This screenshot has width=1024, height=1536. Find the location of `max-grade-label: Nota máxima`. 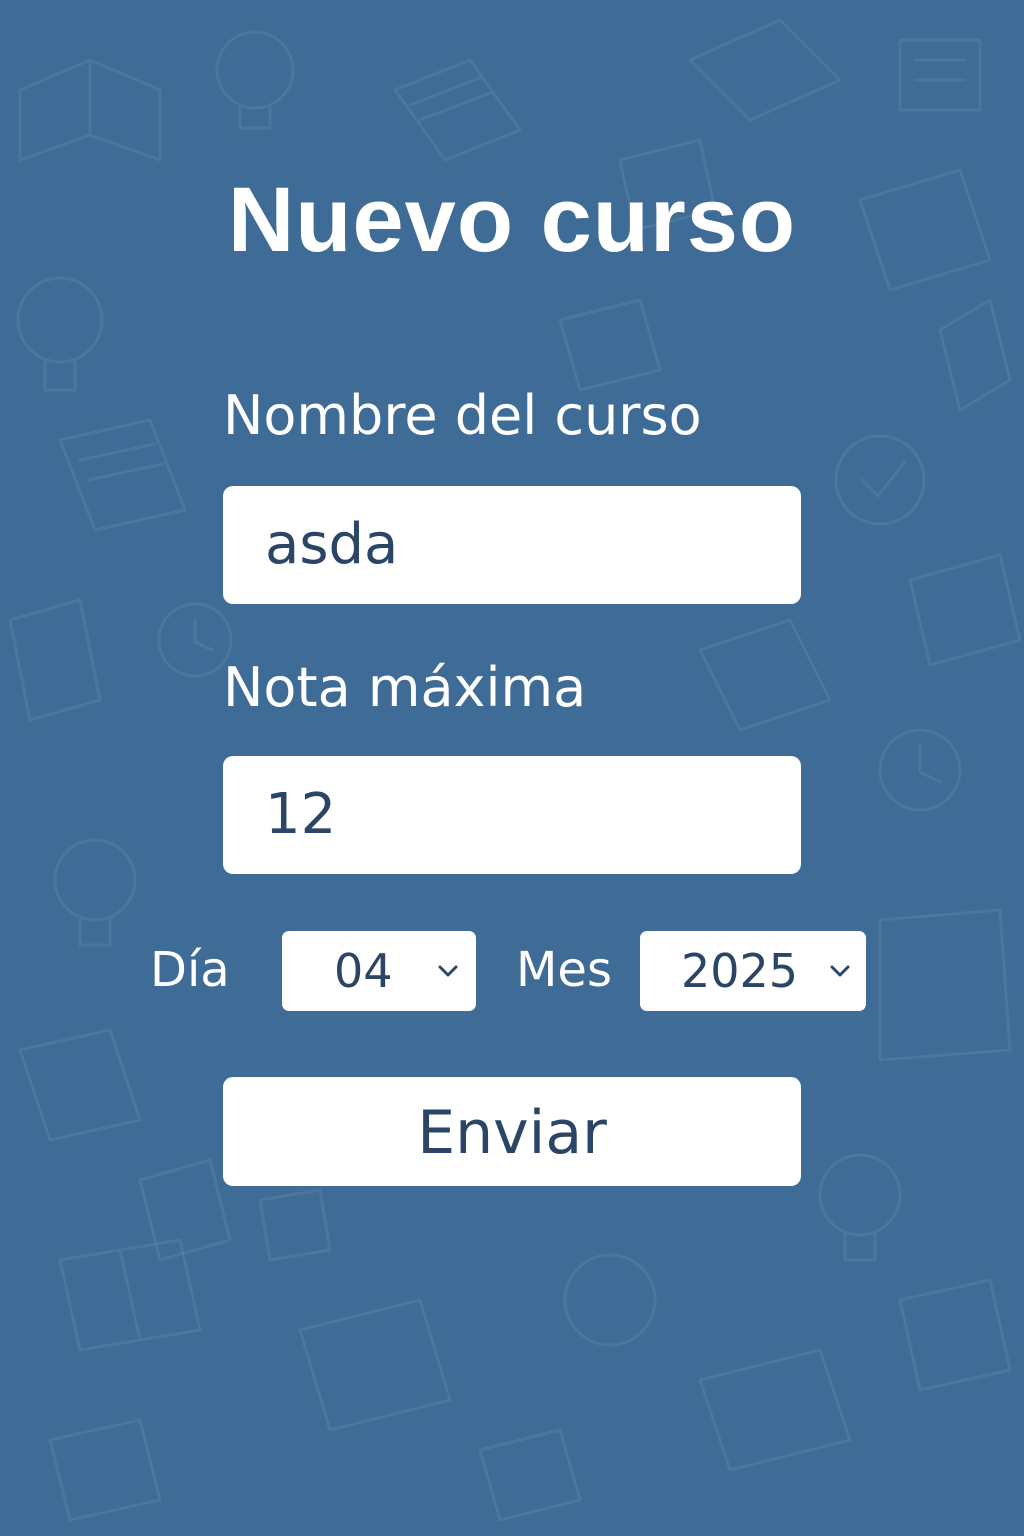

max-grade-label: Nota máxima is located at coordinates (405, 687).